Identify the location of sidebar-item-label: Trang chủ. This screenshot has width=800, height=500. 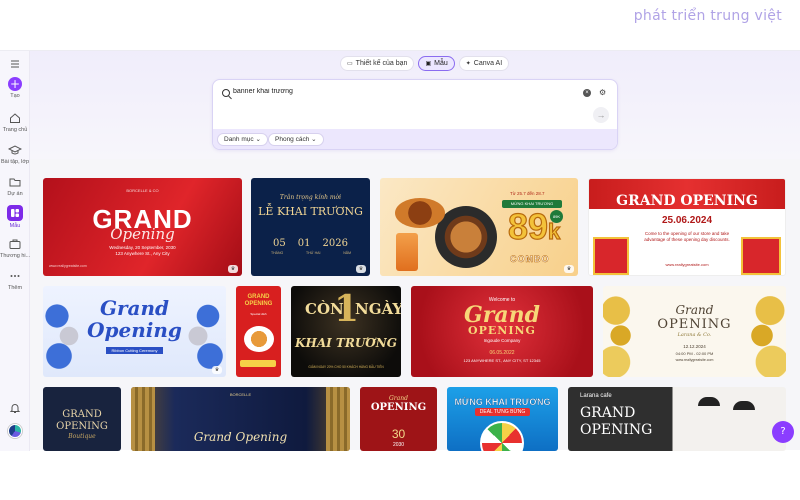
(15, 130).